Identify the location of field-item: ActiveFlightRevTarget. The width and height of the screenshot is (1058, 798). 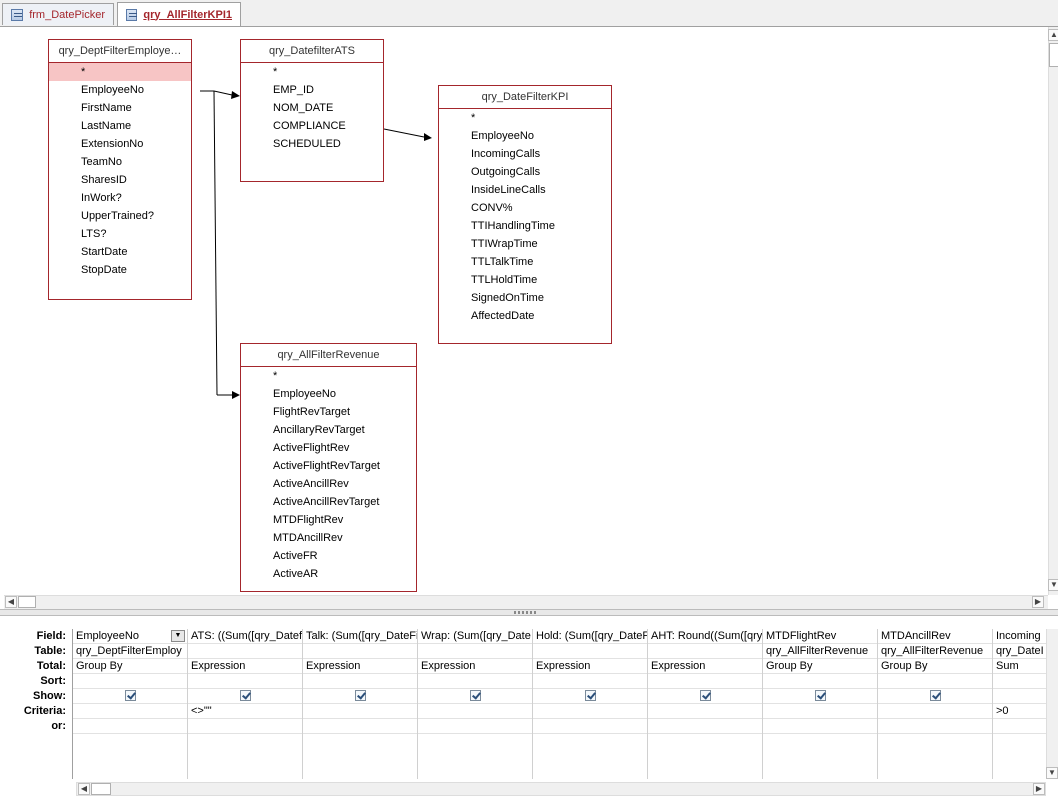
(328, 466).